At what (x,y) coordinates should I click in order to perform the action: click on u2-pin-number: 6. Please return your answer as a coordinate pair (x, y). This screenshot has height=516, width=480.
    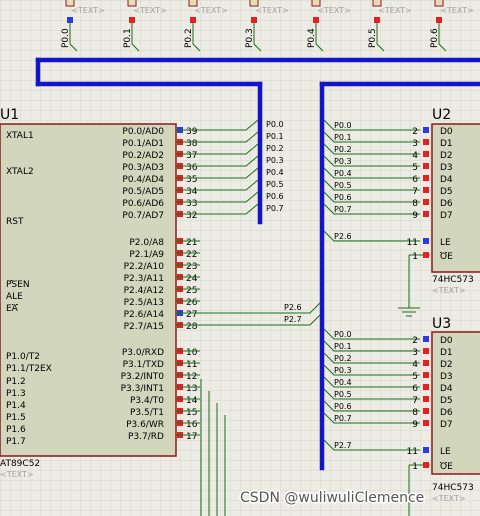
    Looking at the image, I should click on (415, 180).